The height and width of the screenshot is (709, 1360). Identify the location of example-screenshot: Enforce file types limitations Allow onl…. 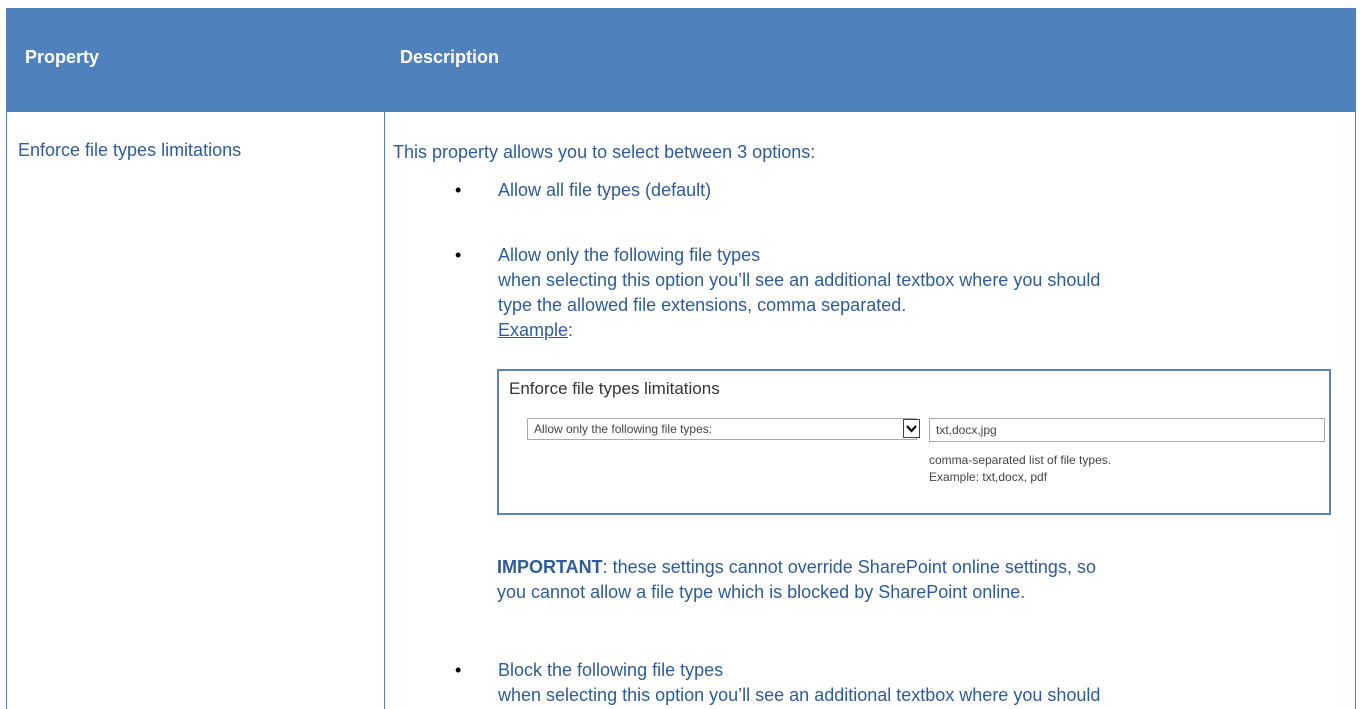
(914, 442).